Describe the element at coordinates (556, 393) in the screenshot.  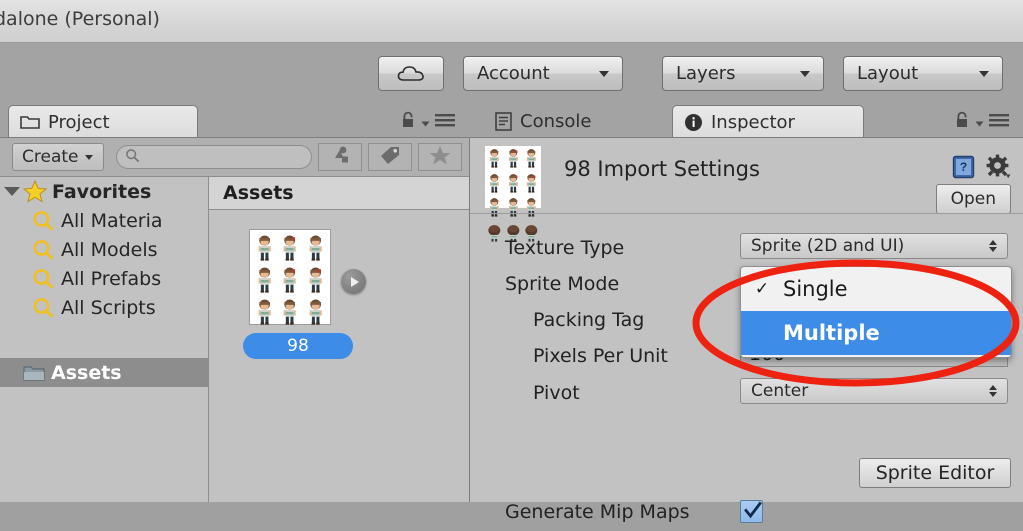
I see `property-label: Pivot` at that location.